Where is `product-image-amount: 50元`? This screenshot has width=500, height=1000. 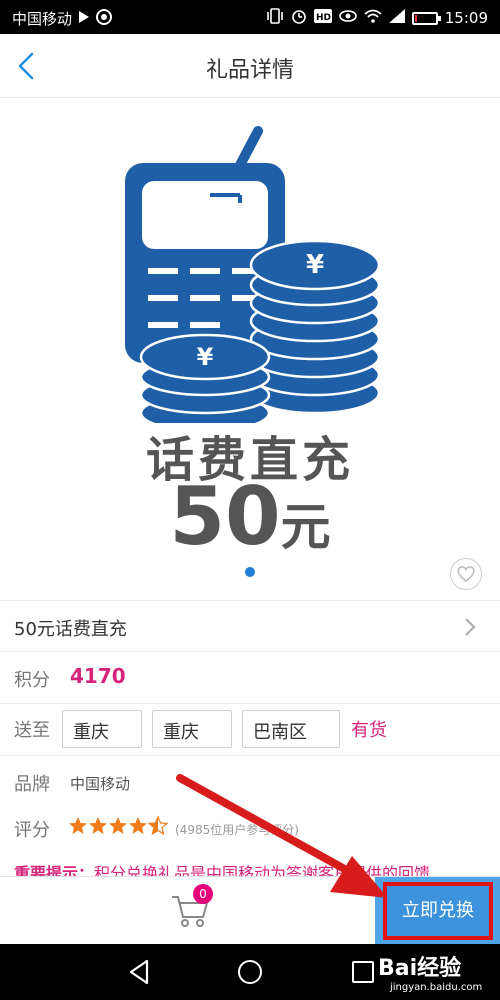
product-image-amount: 50元 is located at coordinates (250, 516).